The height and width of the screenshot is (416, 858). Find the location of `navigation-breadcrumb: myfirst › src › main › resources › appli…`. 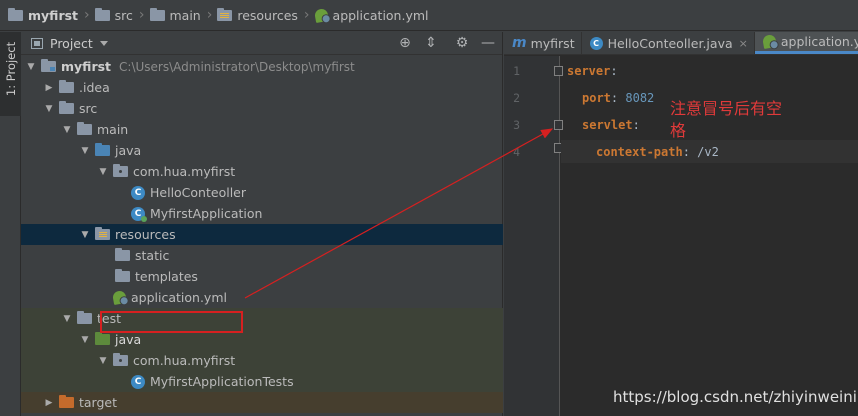

navigation-breadcrumb: myfirst › src › main › resources › appli… is located at coordinates (429, 15).